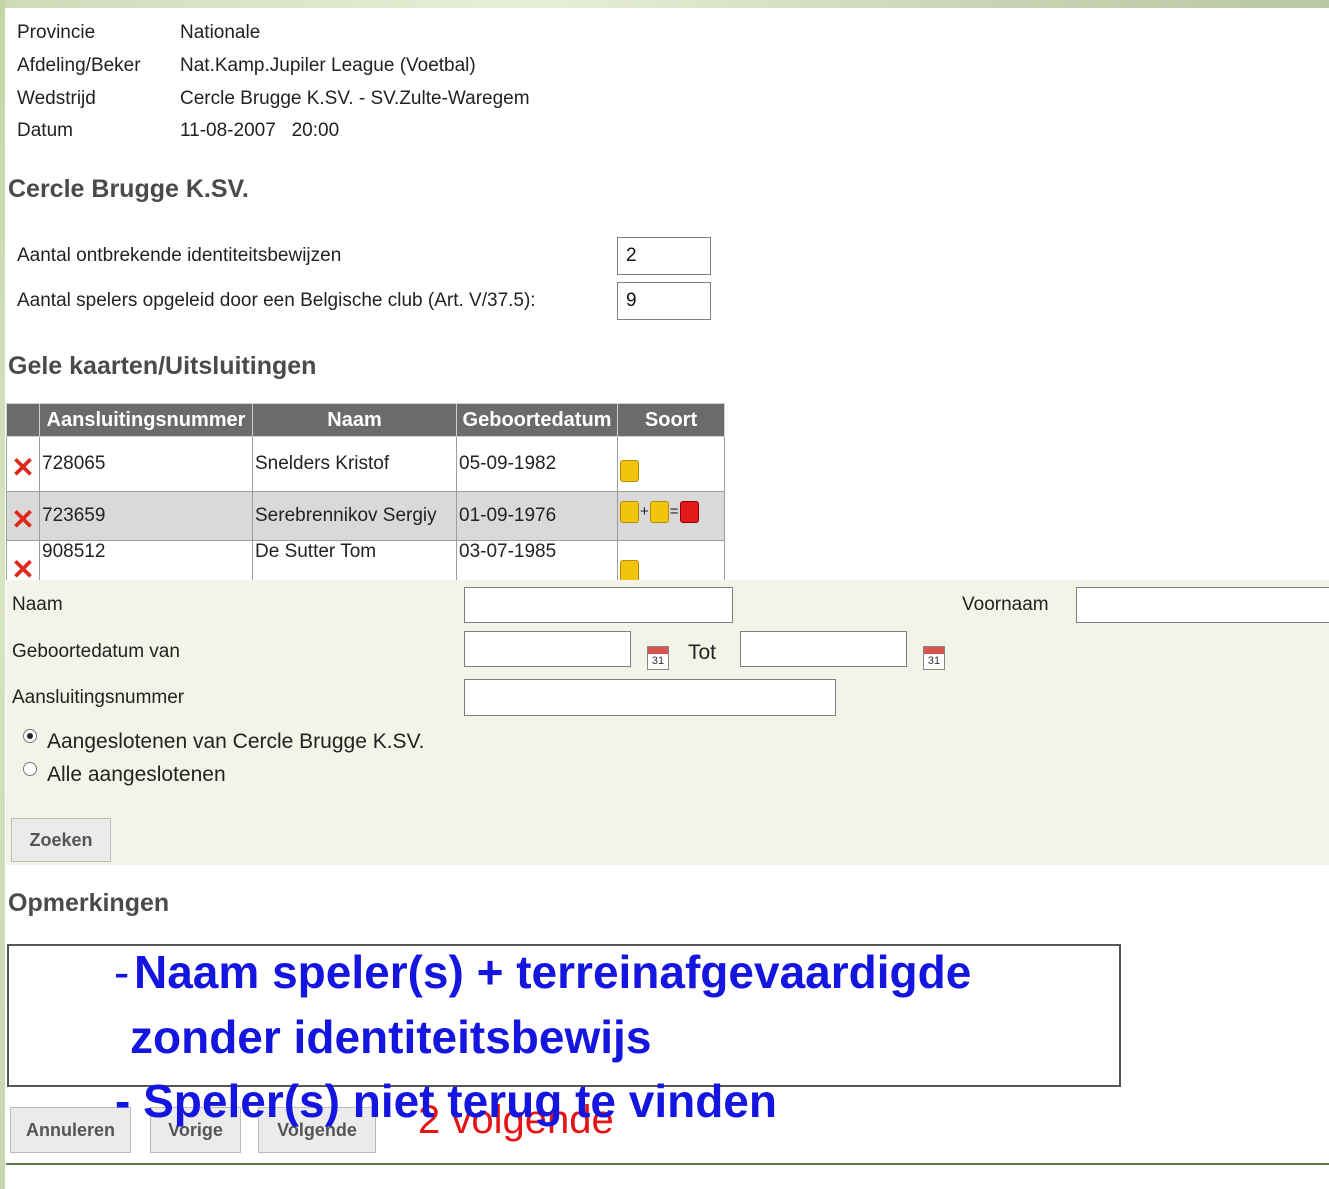  Describe the element at coordinates (598, 605) in the screenshot. I see `naam-search-input` at that location.